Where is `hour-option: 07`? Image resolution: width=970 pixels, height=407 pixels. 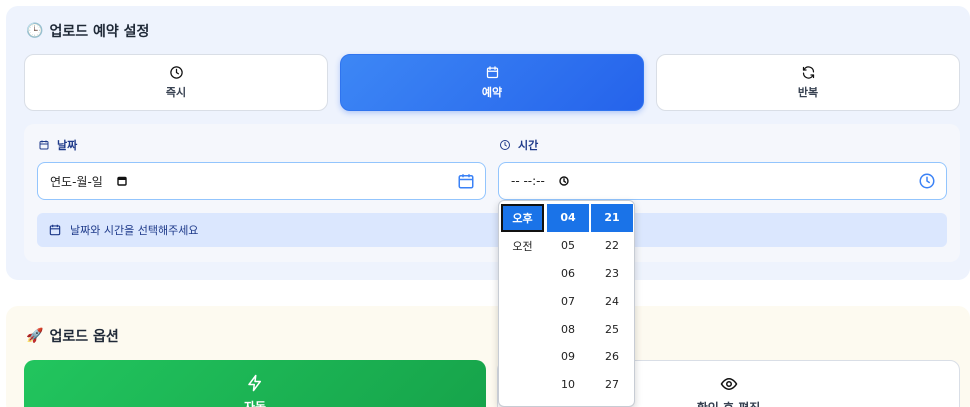 hour-option: 07 is located at coordinates (568, 301).